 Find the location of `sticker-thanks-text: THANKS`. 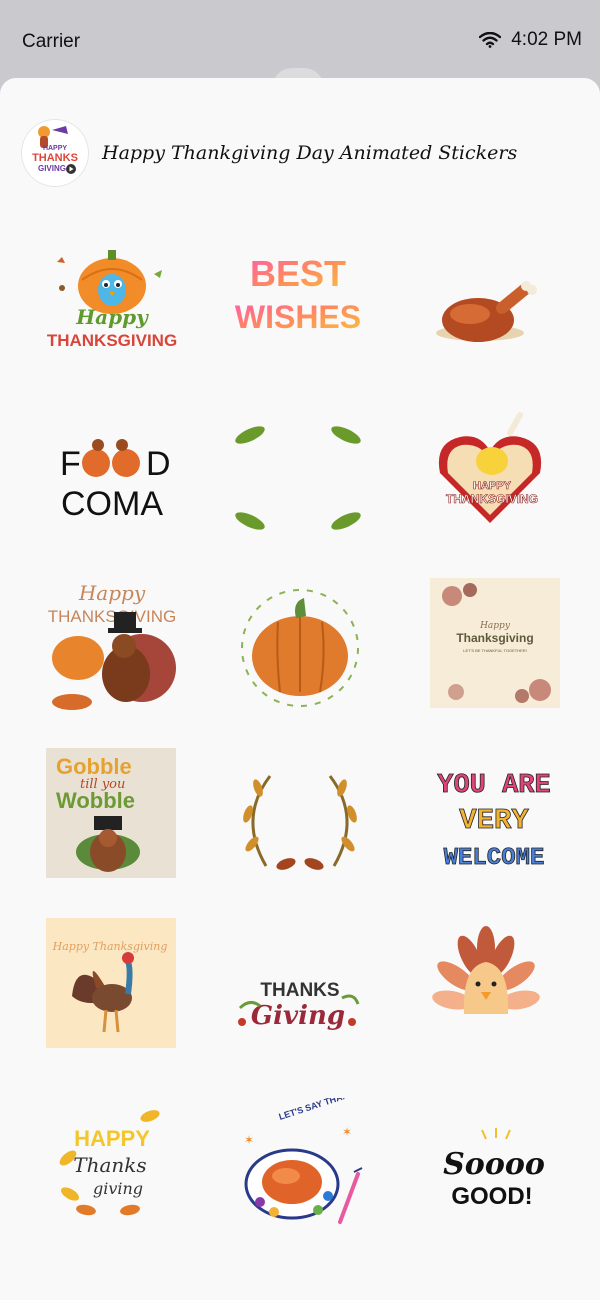

sticker-thanks-text: THANKS is located at coordinates (299, 990).